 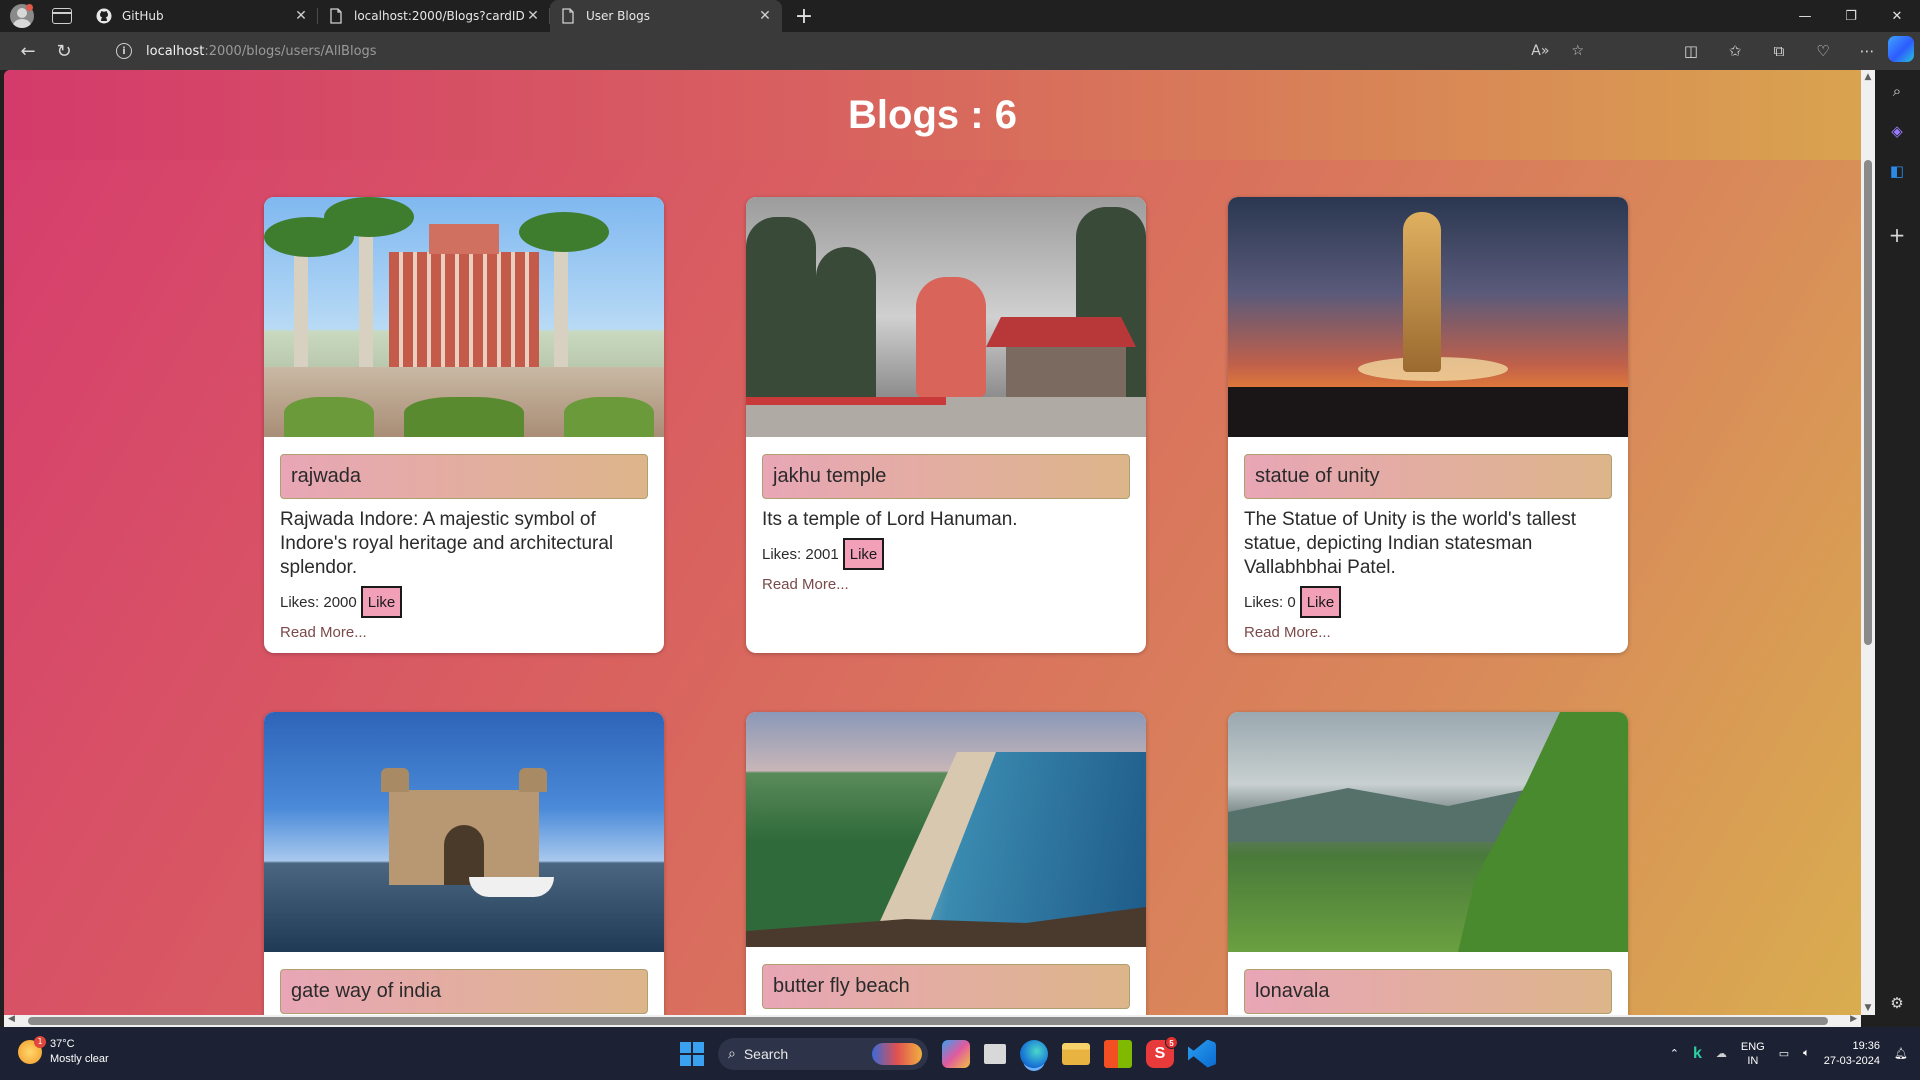 What do you see at coordinates (1901, 1053) in the screenshot?
I see `notifications-bell-icon: 🔔︎` at bounding box center [1901, 1053].